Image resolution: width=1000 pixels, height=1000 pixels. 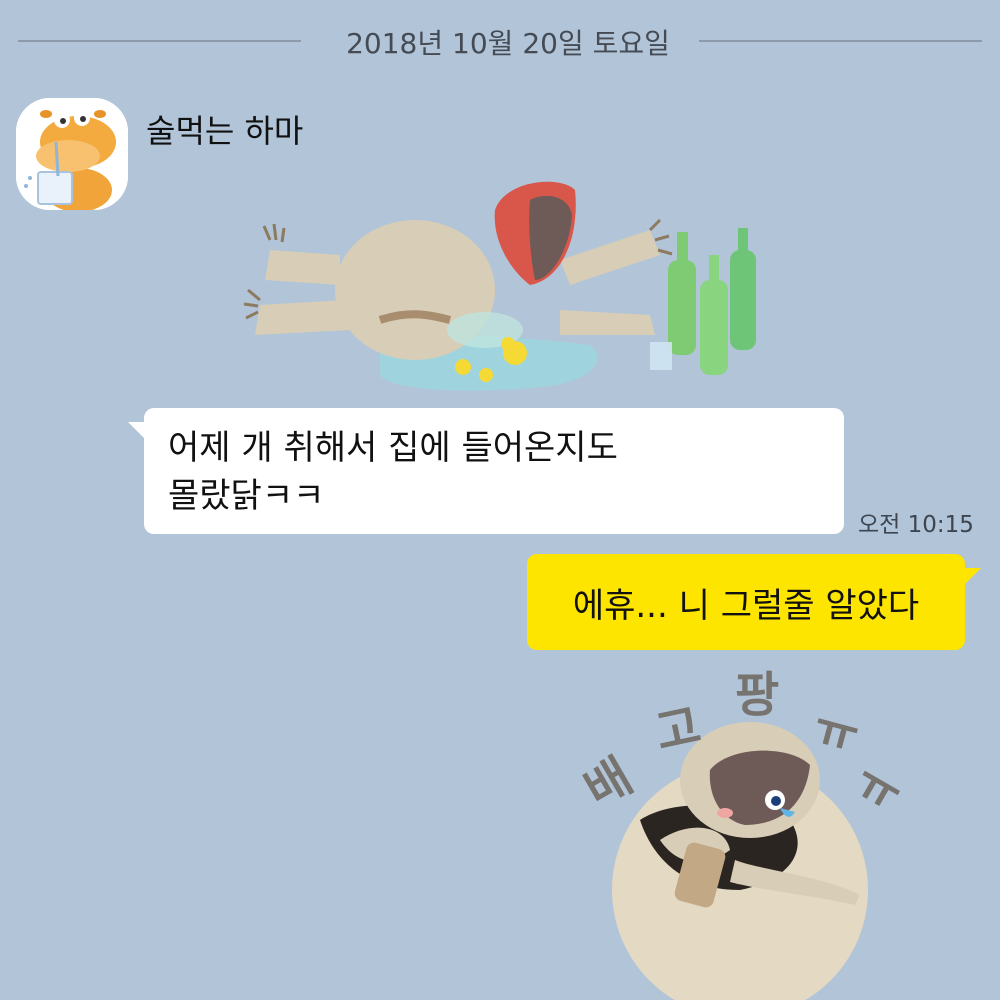 I want to click on outgoing-message-bubble: 에휴... 니 그럴줄 알았다, so click(x=754, y=602).